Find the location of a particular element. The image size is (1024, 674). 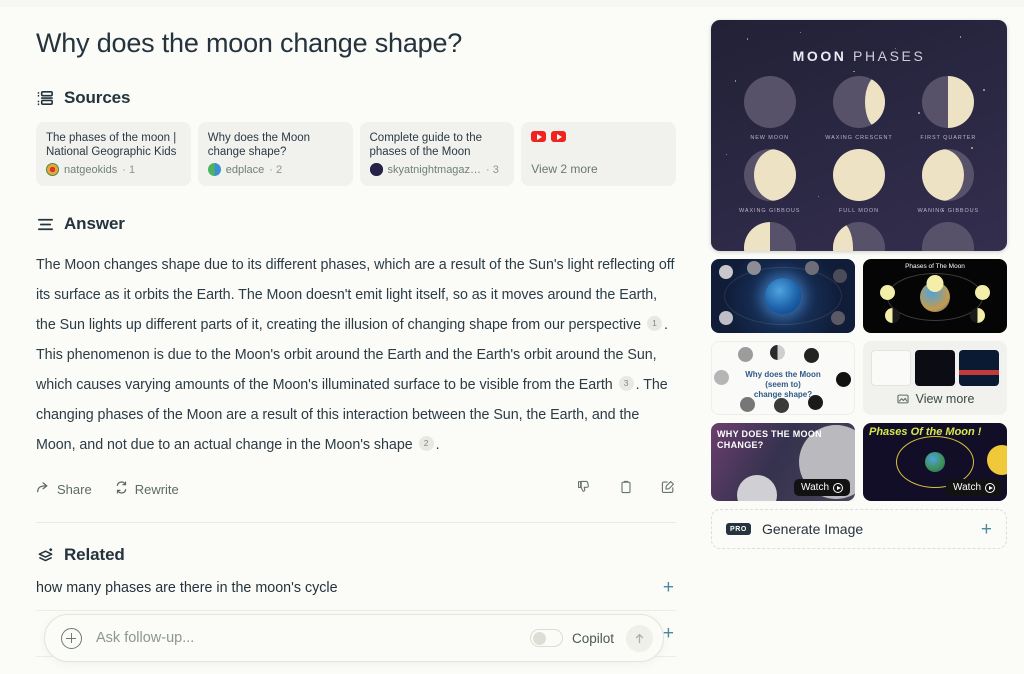

watch-label: Watch is located at coordinates (967, 487).